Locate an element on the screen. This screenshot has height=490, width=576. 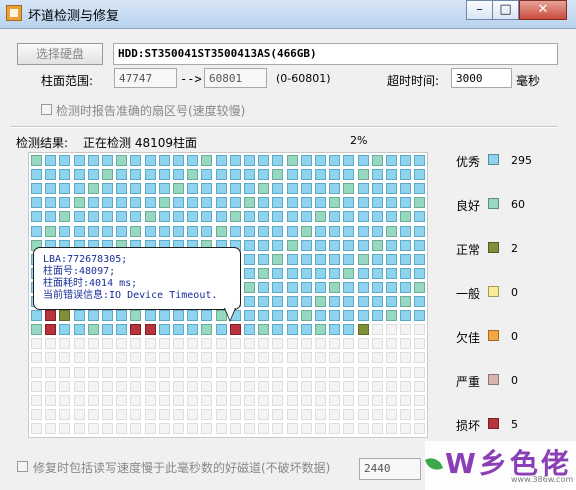
result-label: 检测结果: is located at coordinates (42, 143).